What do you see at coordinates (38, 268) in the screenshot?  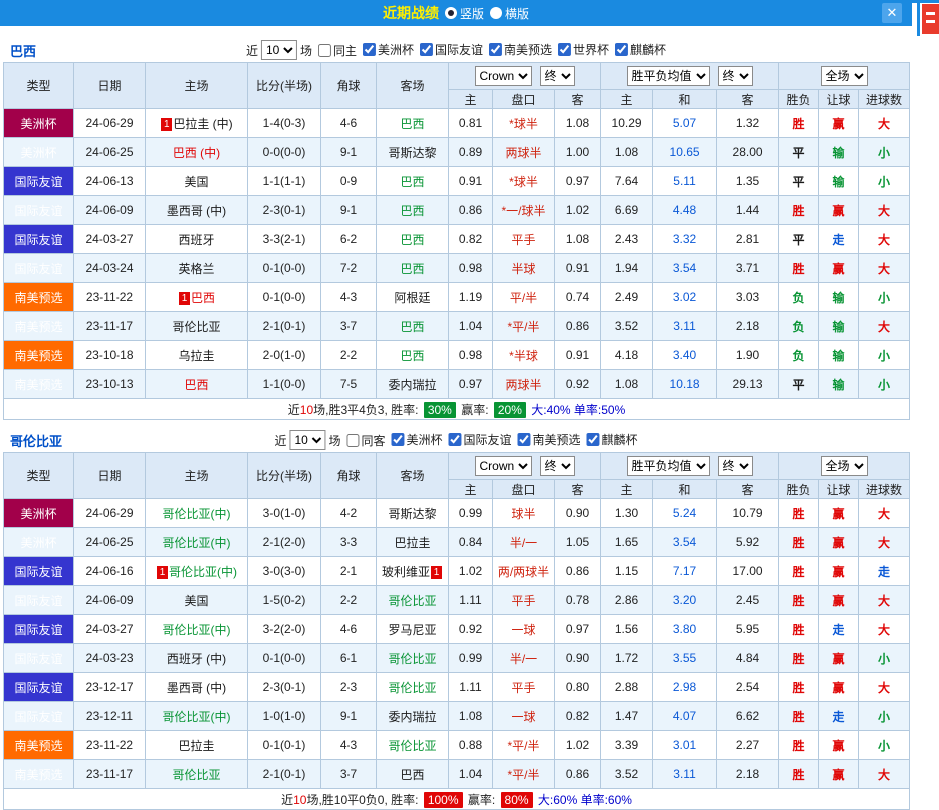 I see `match-type-cell: 国际友谊` at bounding box center [38, 268].